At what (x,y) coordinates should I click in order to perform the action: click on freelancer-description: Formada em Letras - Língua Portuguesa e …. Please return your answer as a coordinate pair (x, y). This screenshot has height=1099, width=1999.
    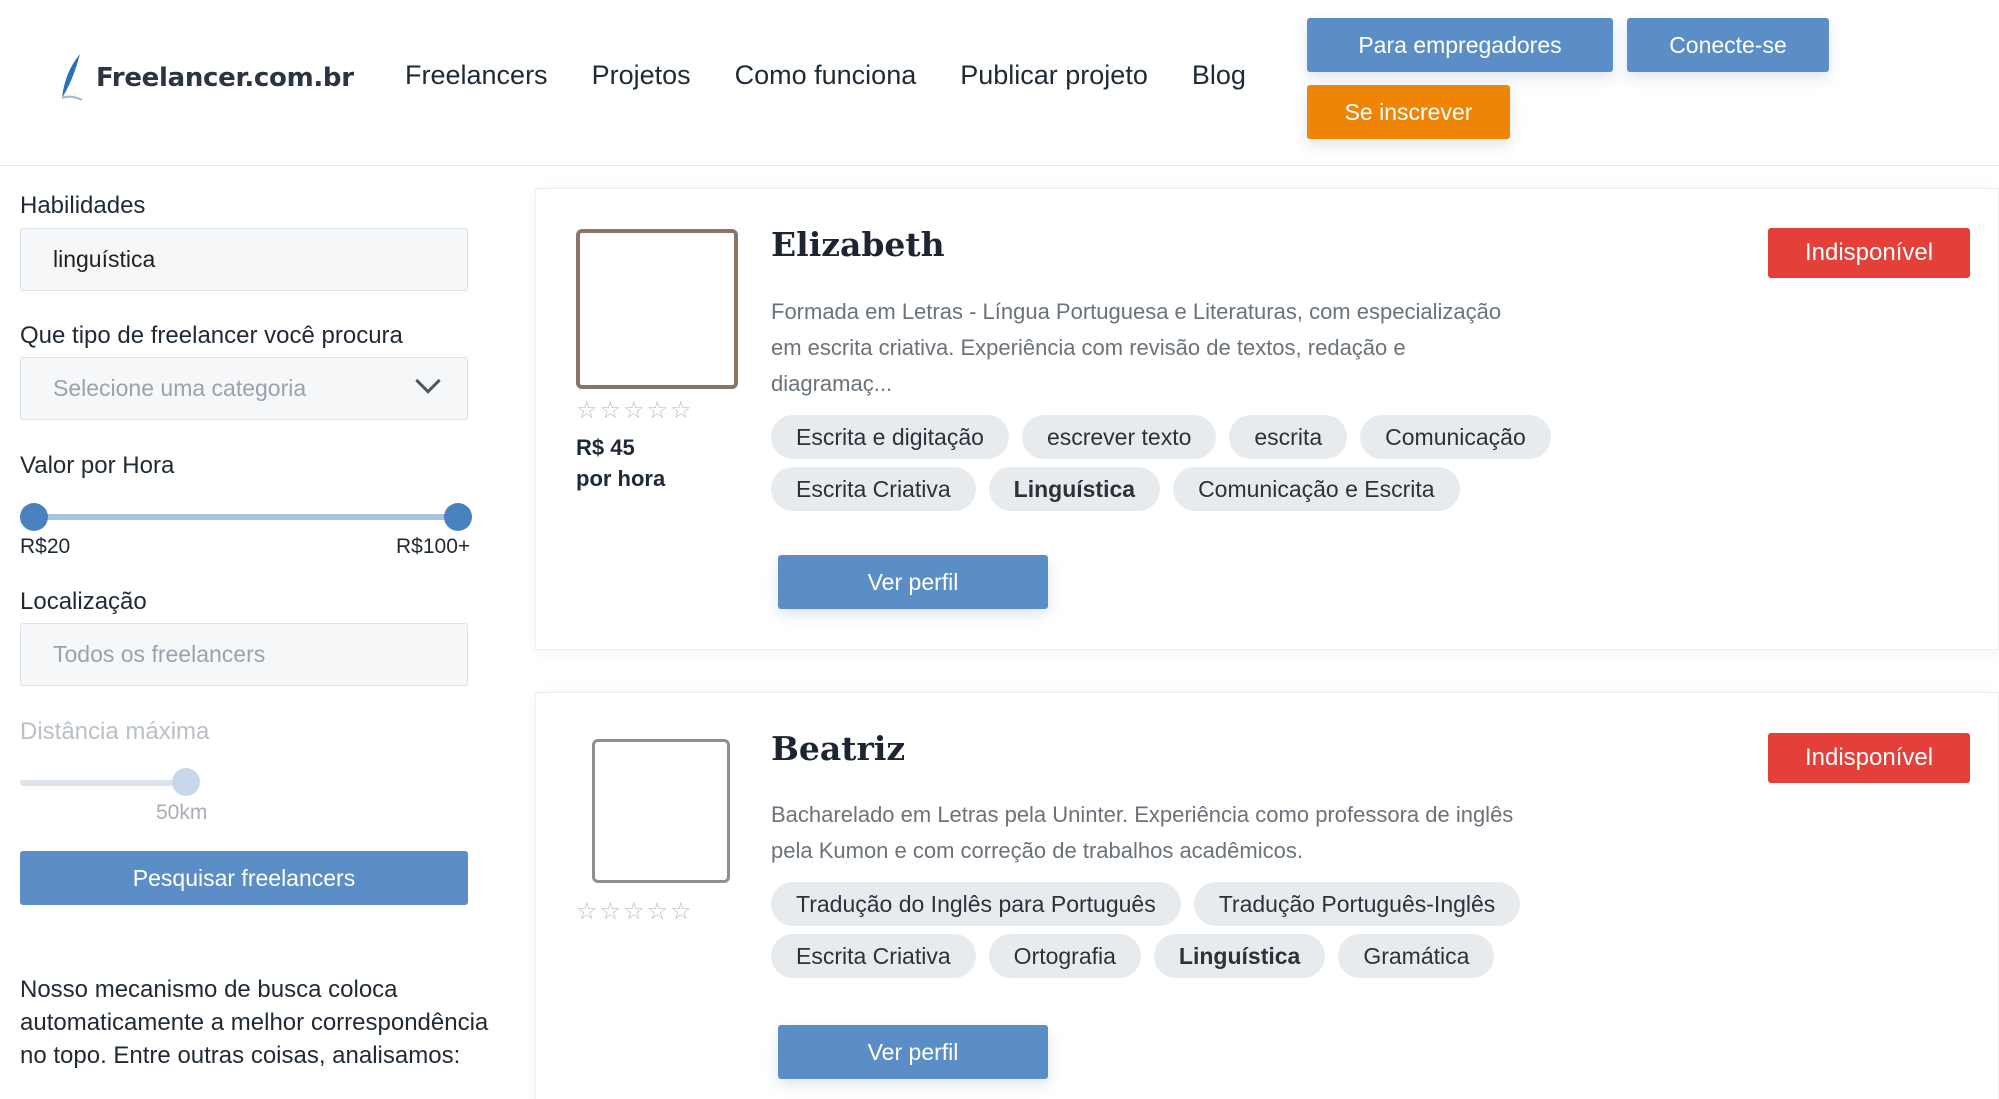
    Looking at the image, I should click on (1136, 347).